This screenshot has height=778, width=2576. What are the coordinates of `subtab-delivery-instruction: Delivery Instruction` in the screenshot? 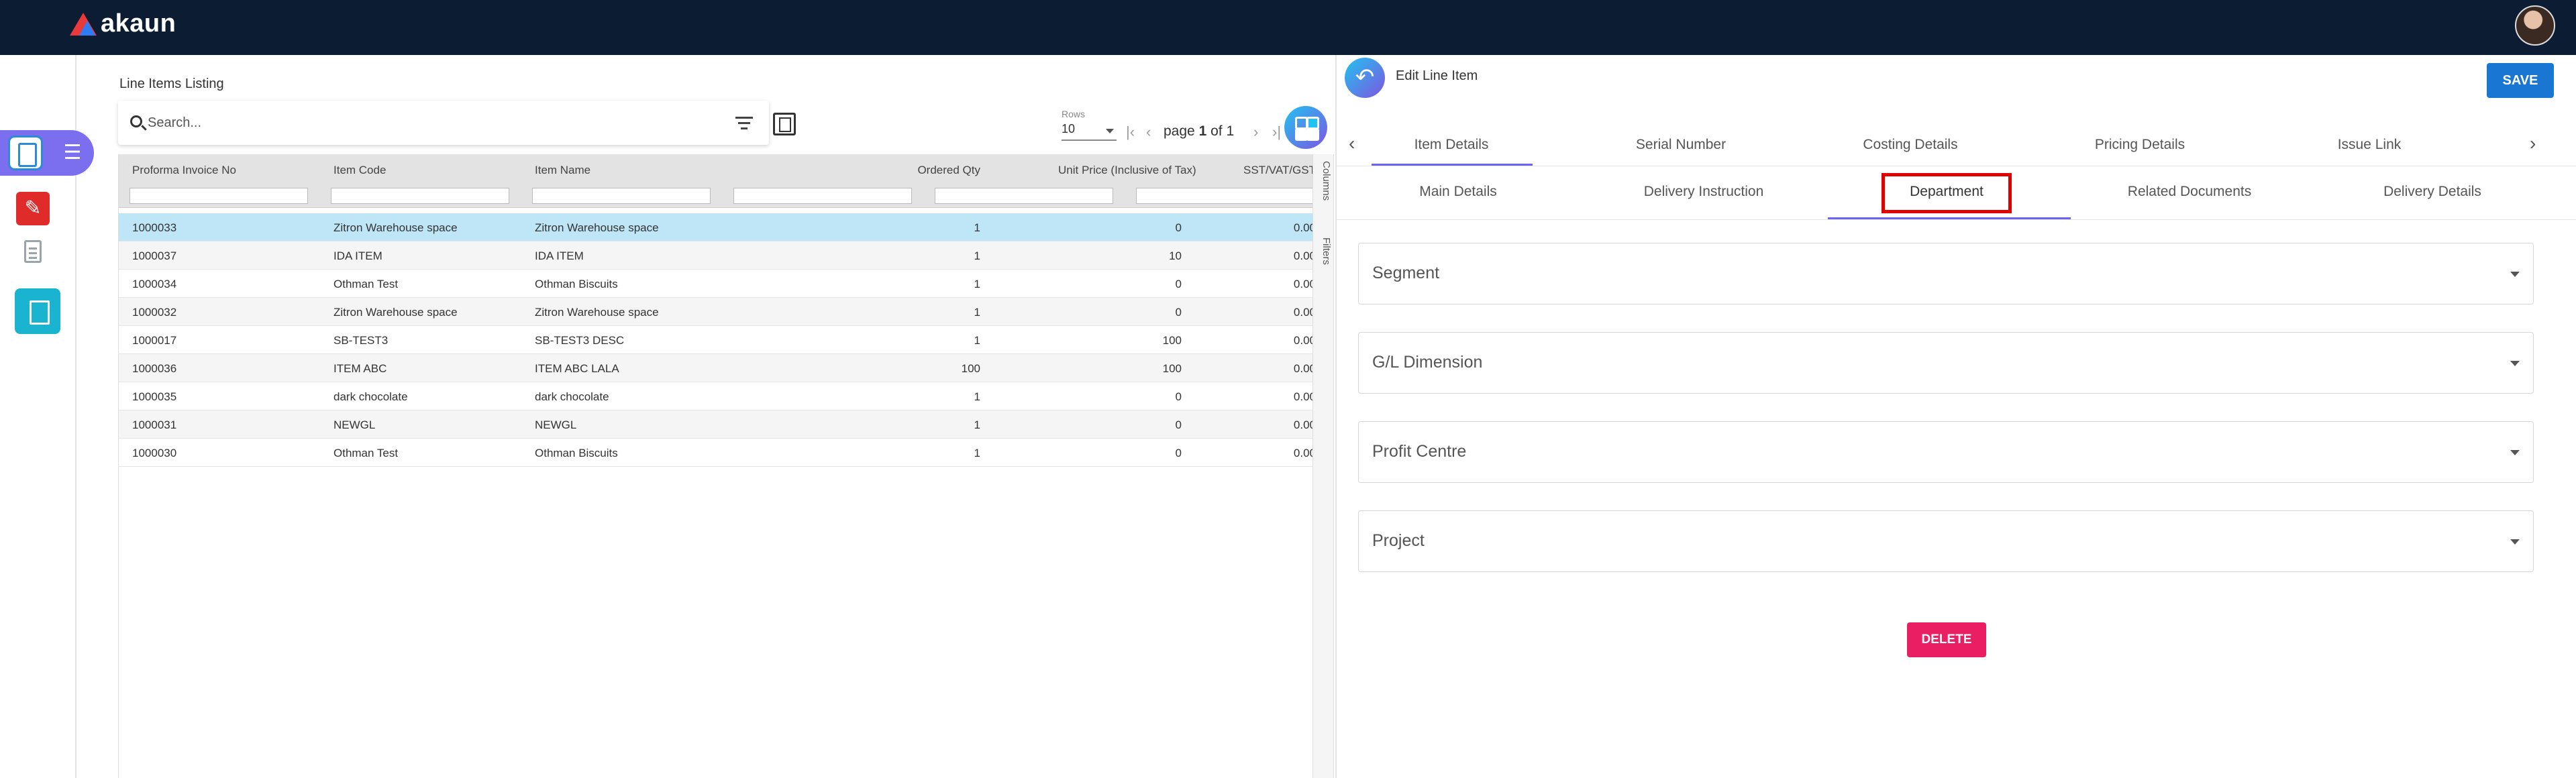 It's located at (1703, 192).